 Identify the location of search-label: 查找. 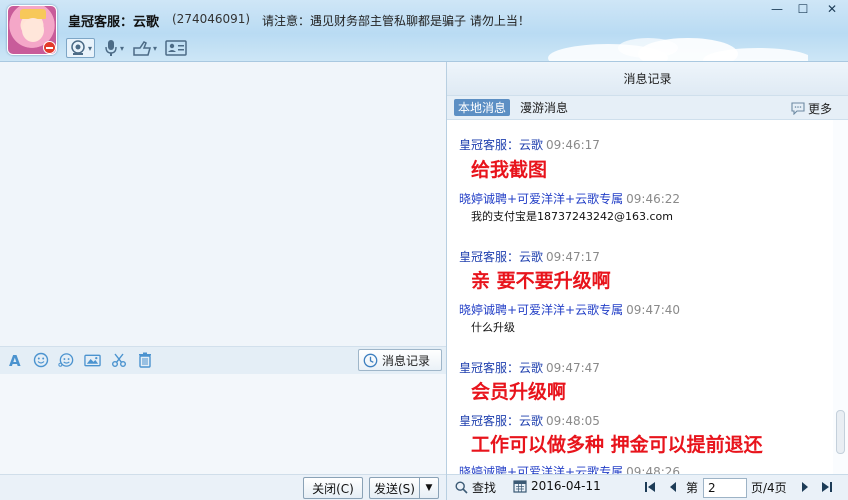
(484, 488).